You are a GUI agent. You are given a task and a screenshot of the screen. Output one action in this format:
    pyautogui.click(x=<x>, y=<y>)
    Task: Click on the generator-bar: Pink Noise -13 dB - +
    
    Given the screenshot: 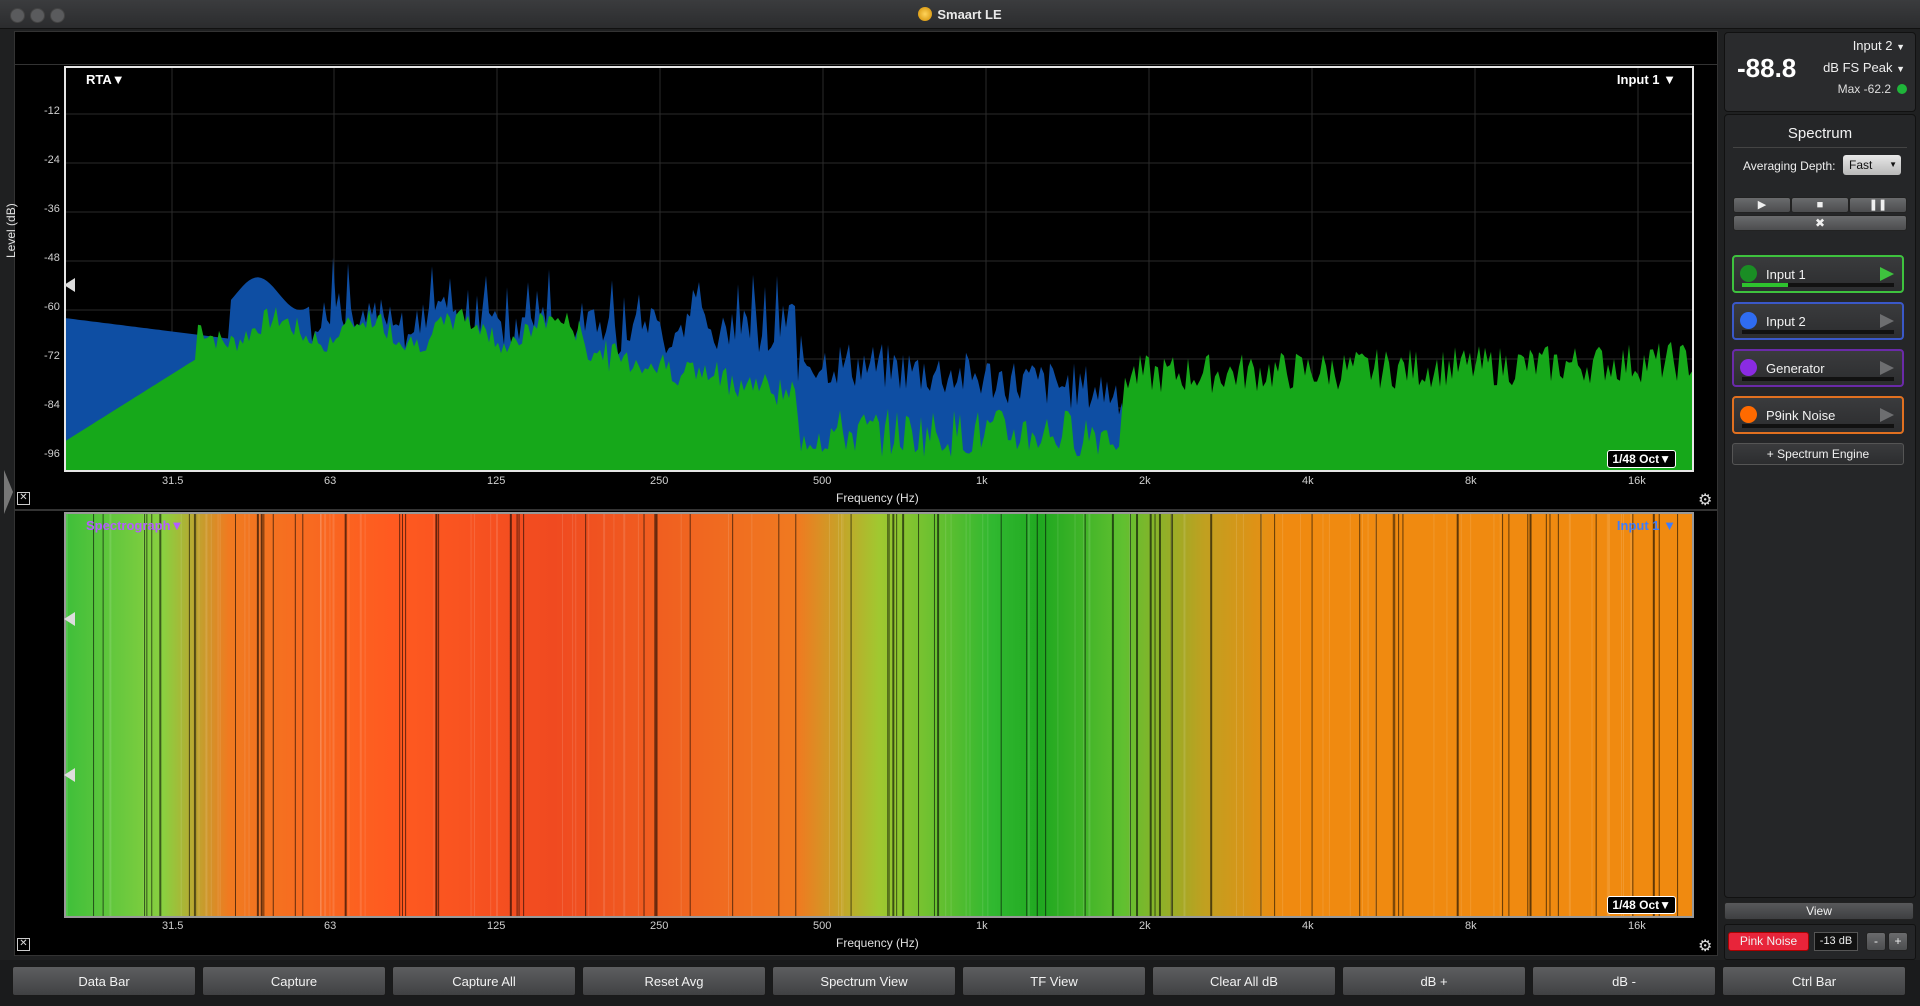 What is the action you would take?
    pyautogui.click(x=1820, y=942)
    